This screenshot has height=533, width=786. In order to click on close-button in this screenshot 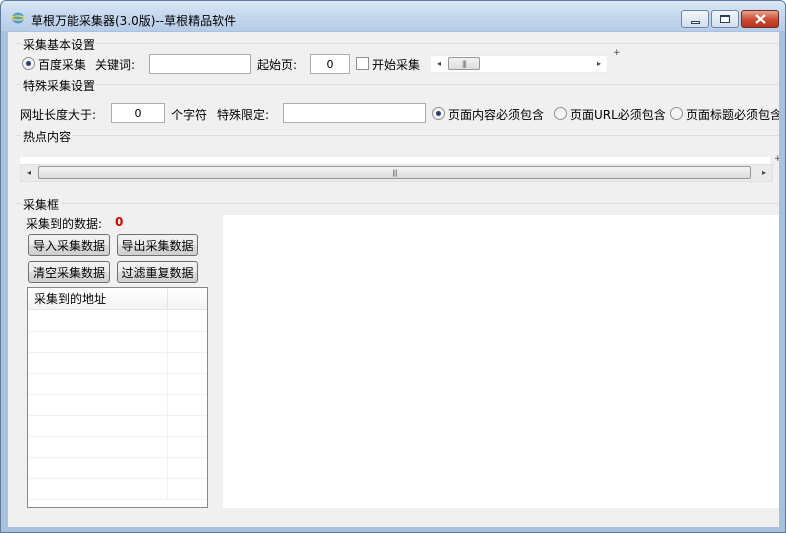, I will do `click(760, 19)`.